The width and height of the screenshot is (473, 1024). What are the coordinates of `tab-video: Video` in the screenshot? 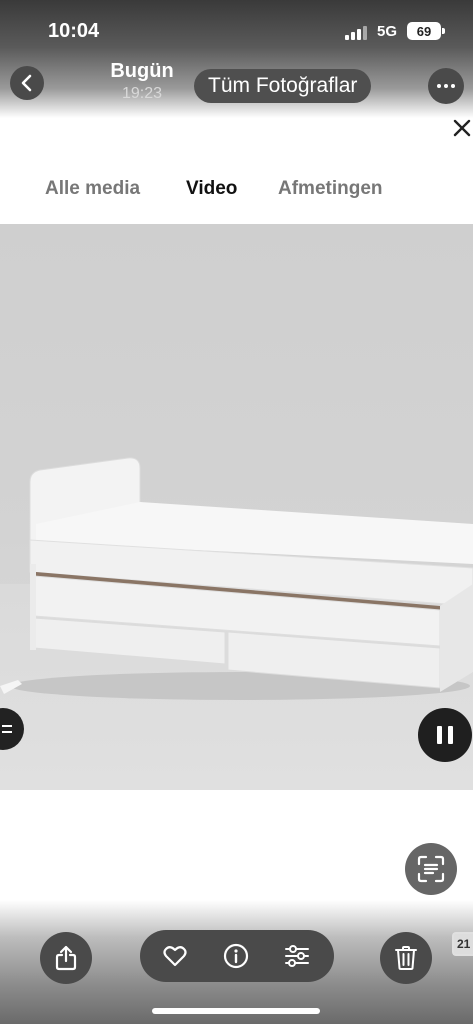 It's located at (211, 189).